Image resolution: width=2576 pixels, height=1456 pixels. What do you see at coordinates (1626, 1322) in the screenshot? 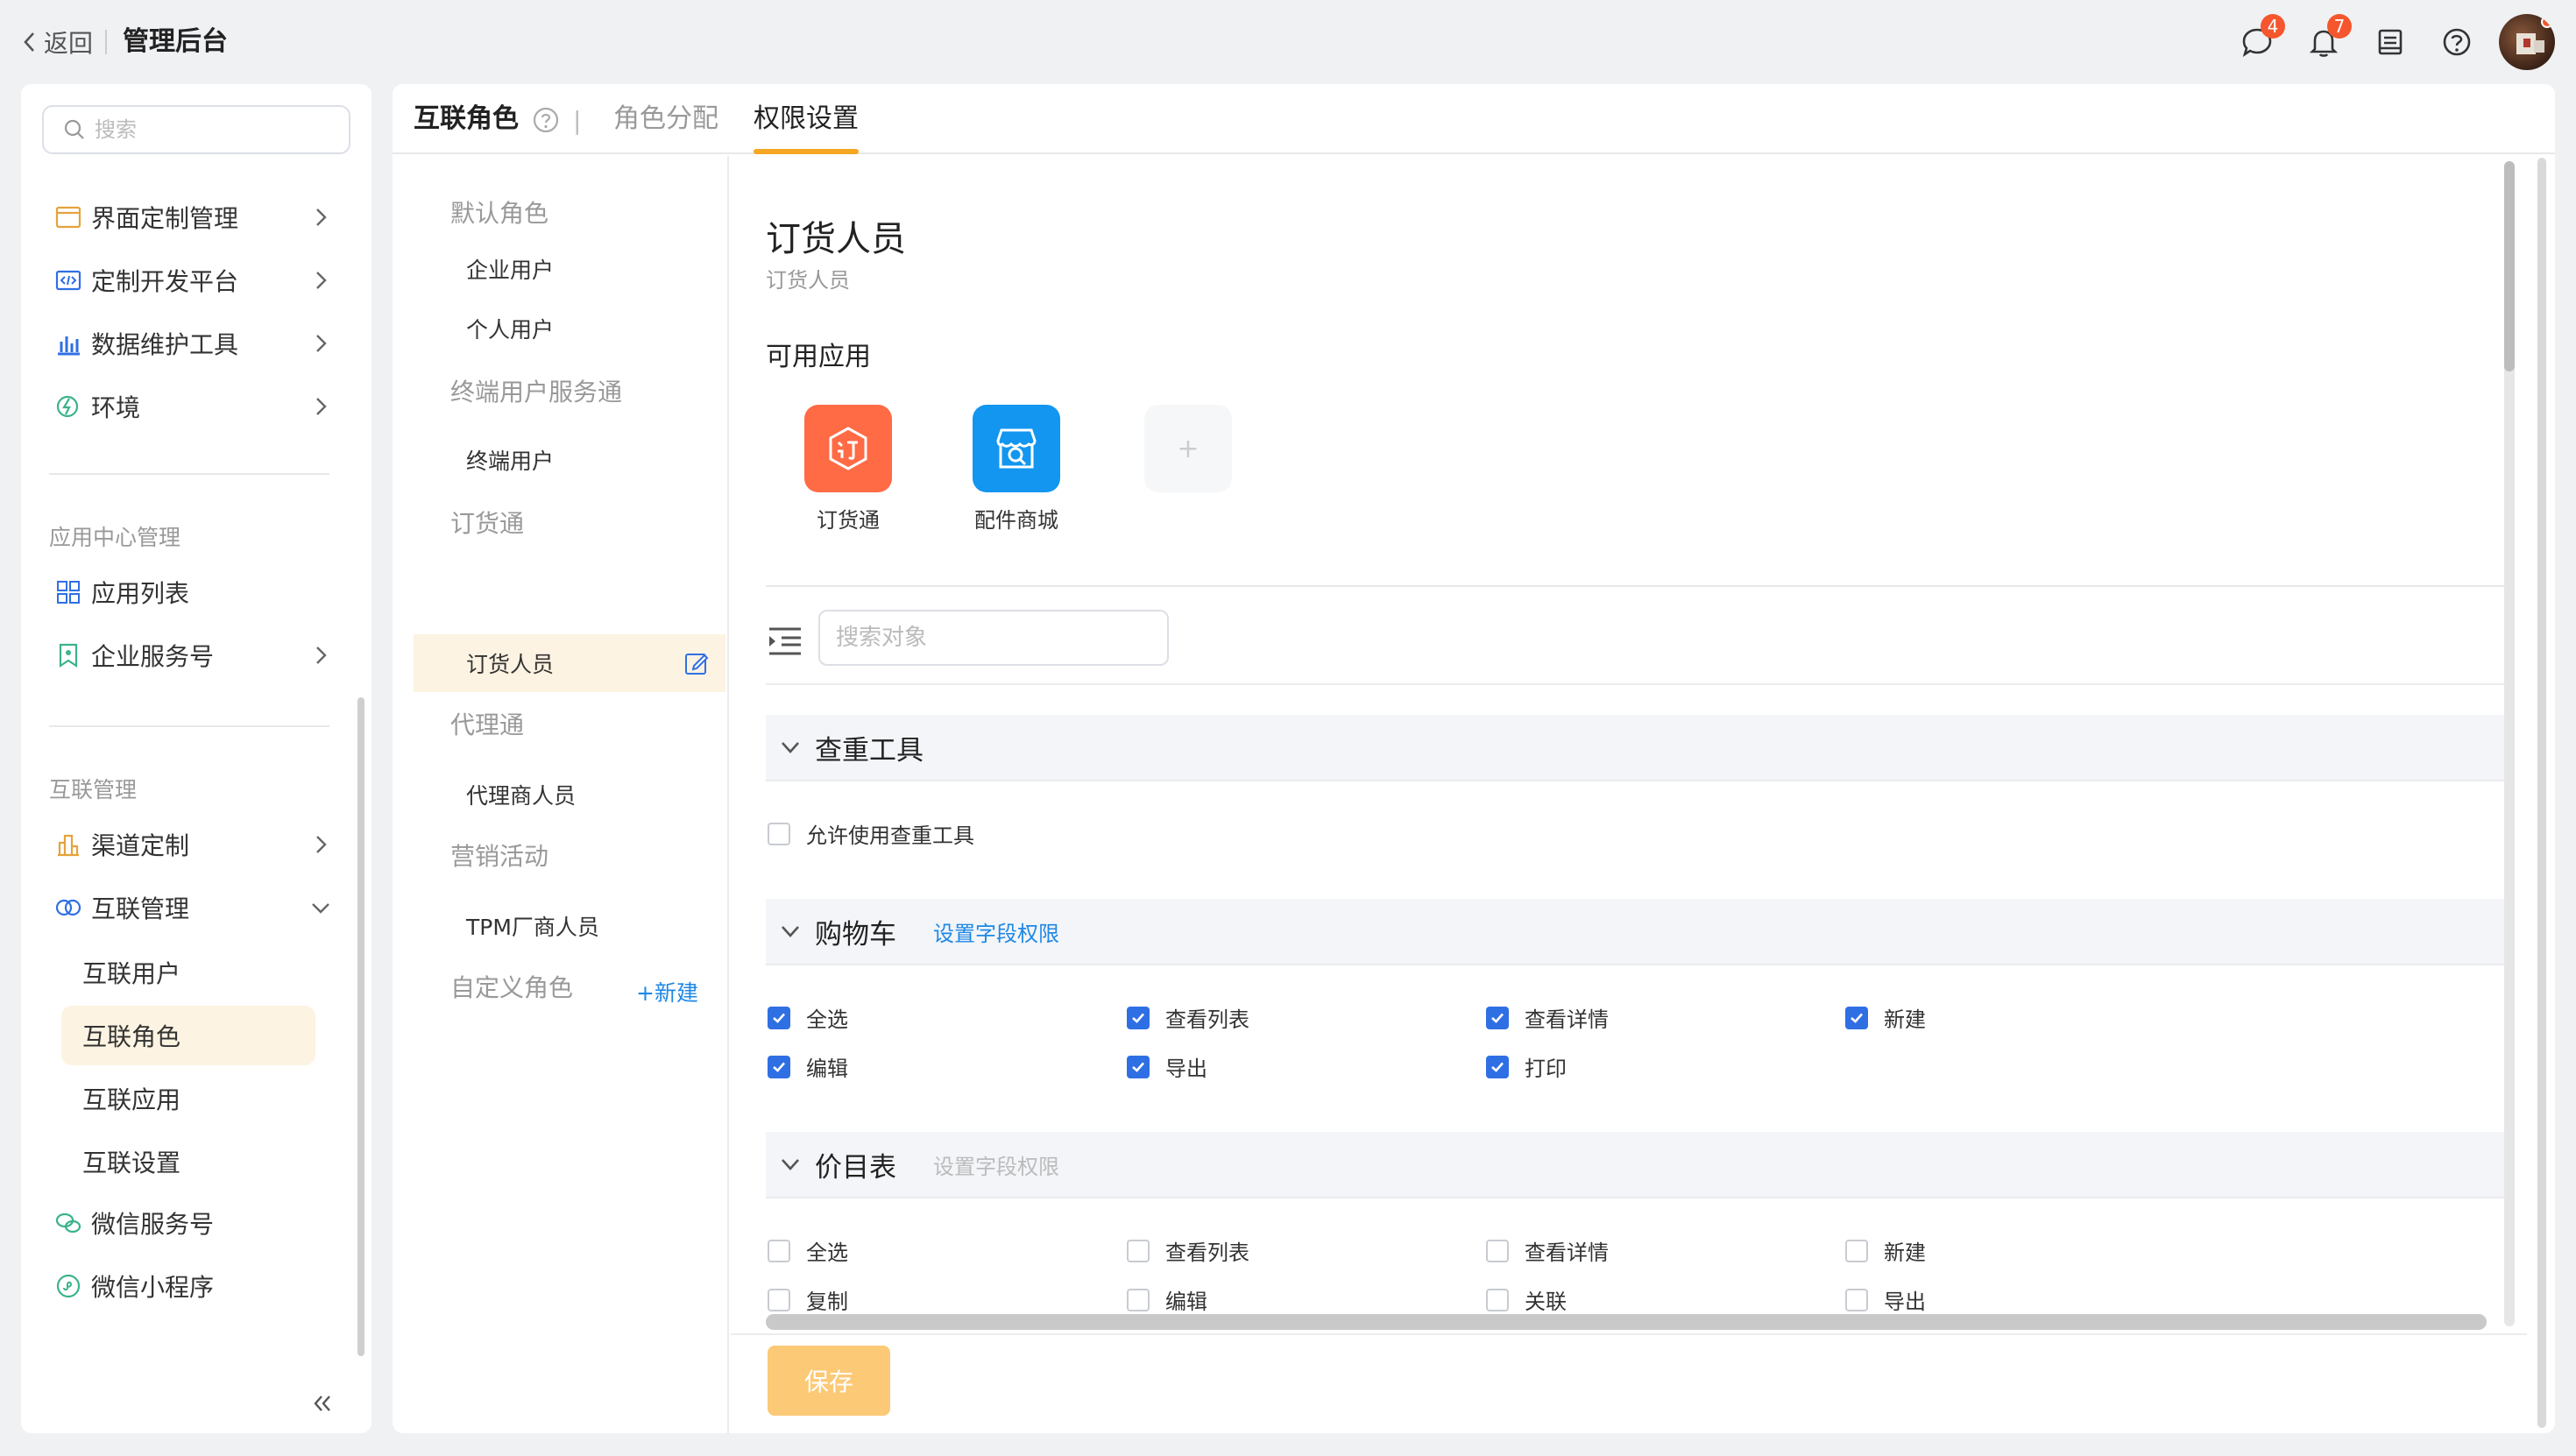
I see `horizontal-scrollbar` at bounding box center [1626, 1322].